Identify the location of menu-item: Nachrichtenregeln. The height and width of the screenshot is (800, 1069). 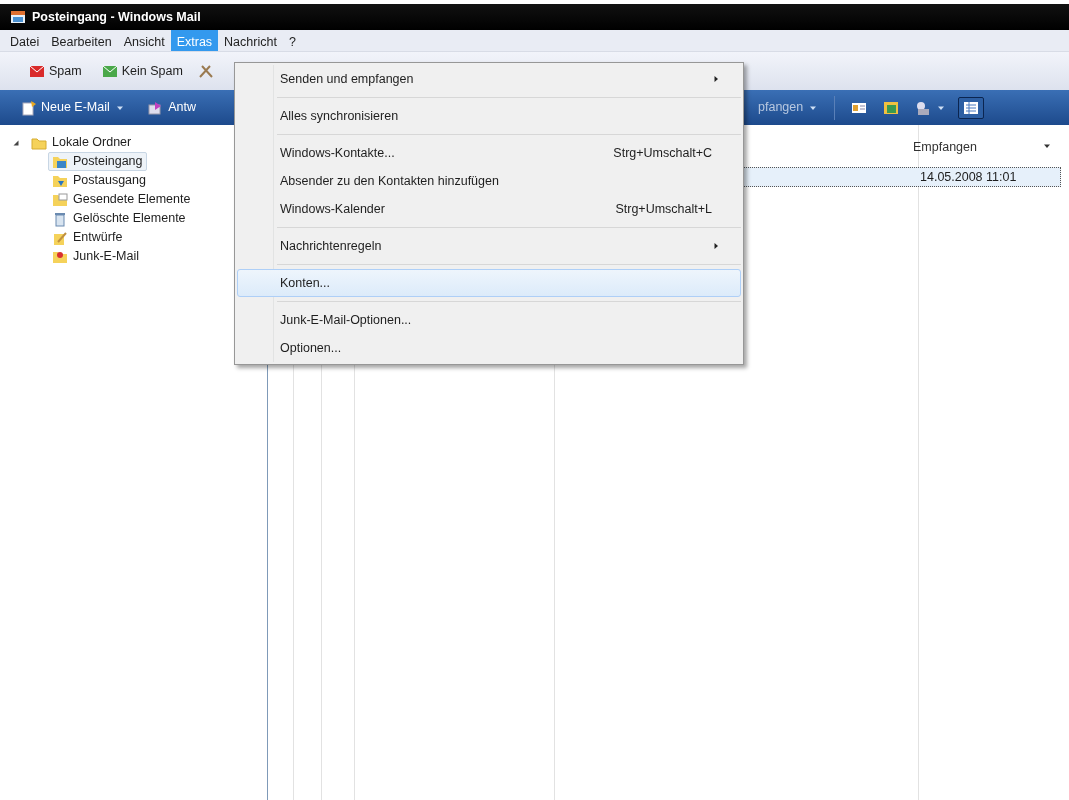
(489, 246).